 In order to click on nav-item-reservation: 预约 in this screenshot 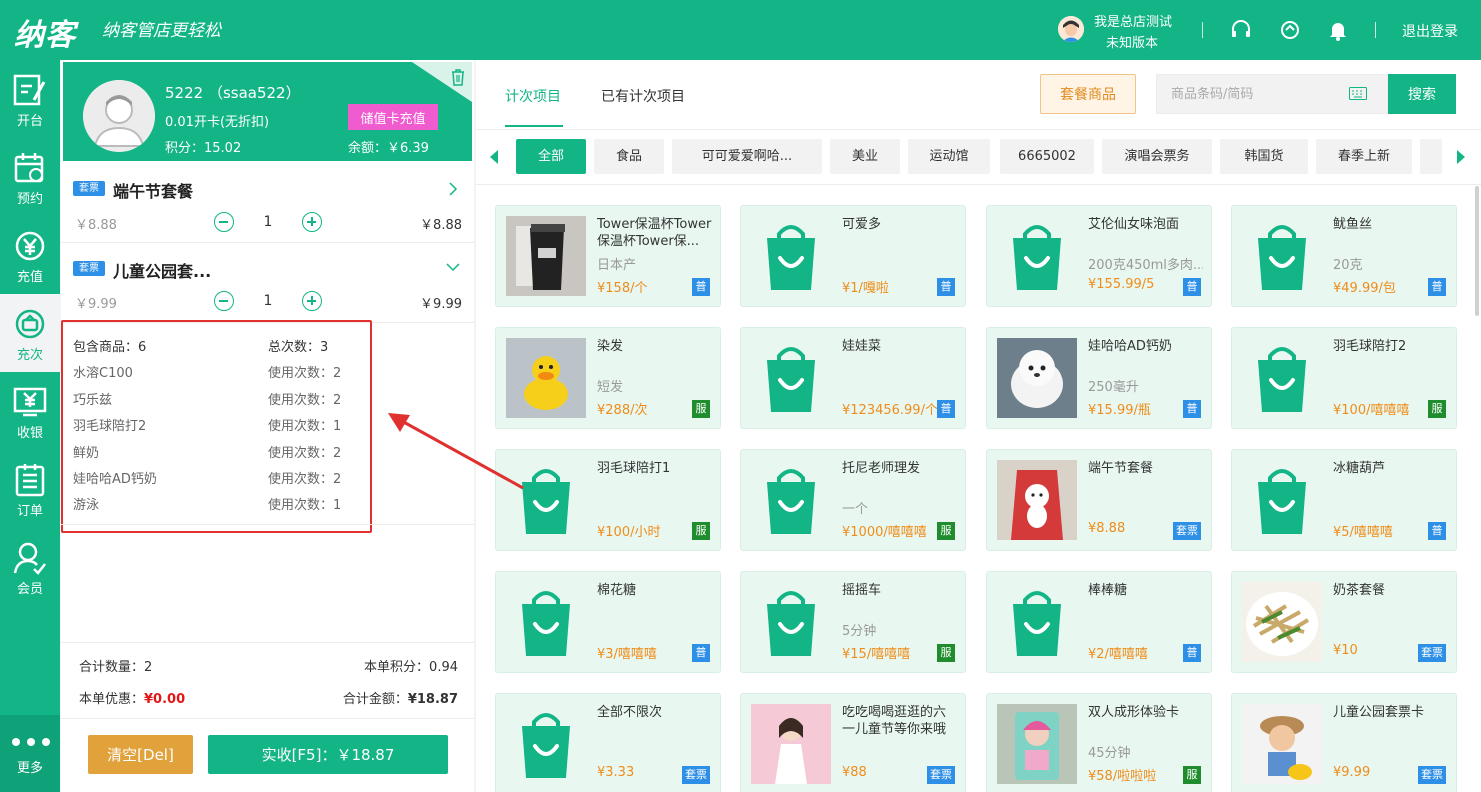, I will do `click(30, 177)`.